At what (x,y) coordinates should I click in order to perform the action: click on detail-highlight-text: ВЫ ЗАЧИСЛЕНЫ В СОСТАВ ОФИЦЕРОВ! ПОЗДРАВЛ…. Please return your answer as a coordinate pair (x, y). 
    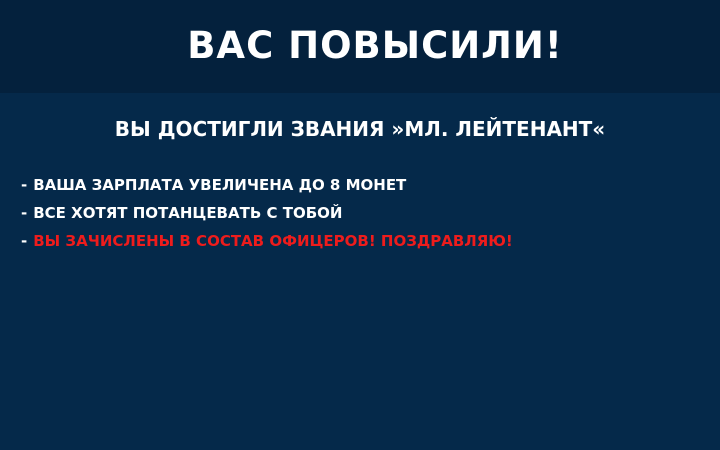
    Looking at the image, I should click on (273, 241).